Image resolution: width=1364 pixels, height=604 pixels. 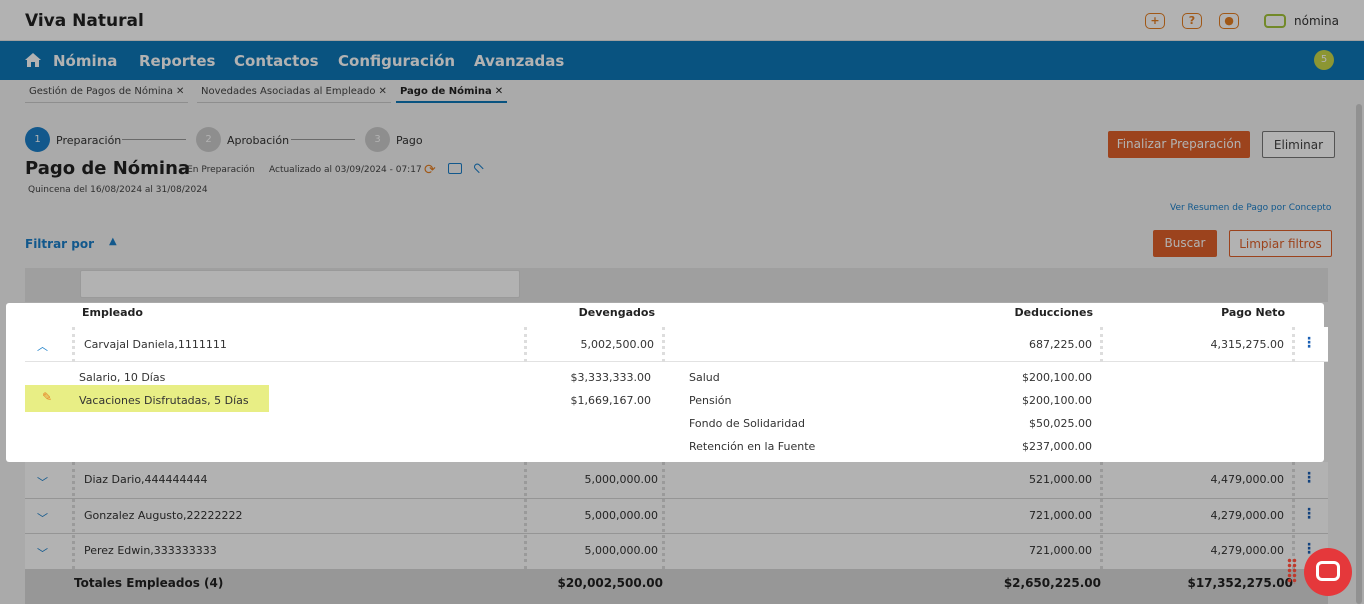 What do you see at coordinates (47, 397) in the screenshot?
I see `pencil-icon: ✎` at bounding box center [47, 397].